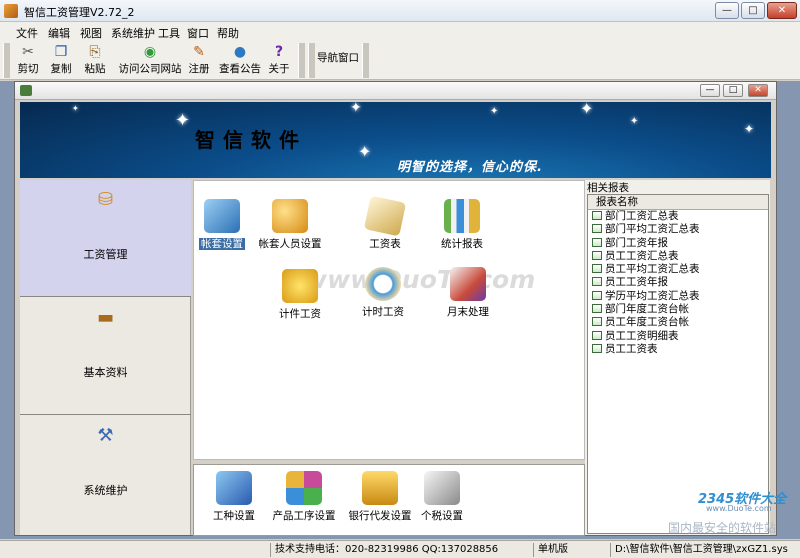  I want to click on toolbar-chevron, so click(301, 60).